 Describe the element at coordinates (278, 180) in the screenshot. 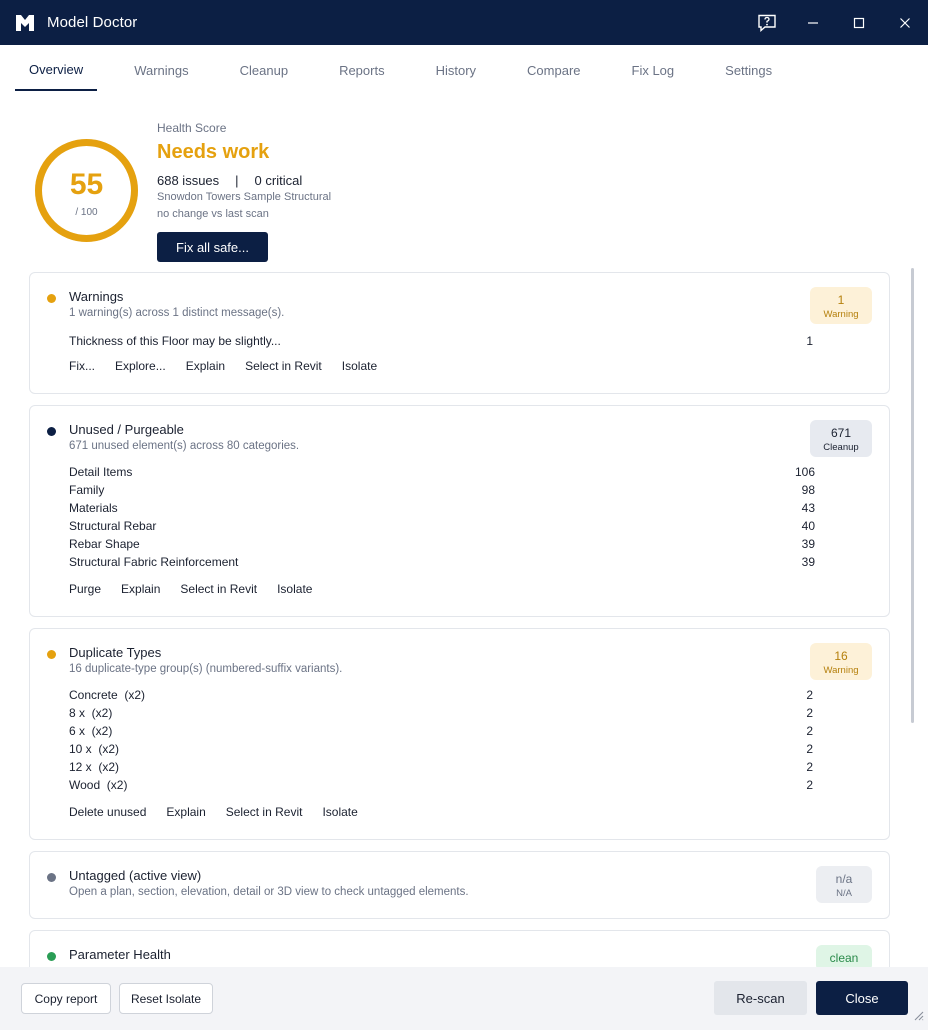

I see `critical-count: 0 critical` at that location.